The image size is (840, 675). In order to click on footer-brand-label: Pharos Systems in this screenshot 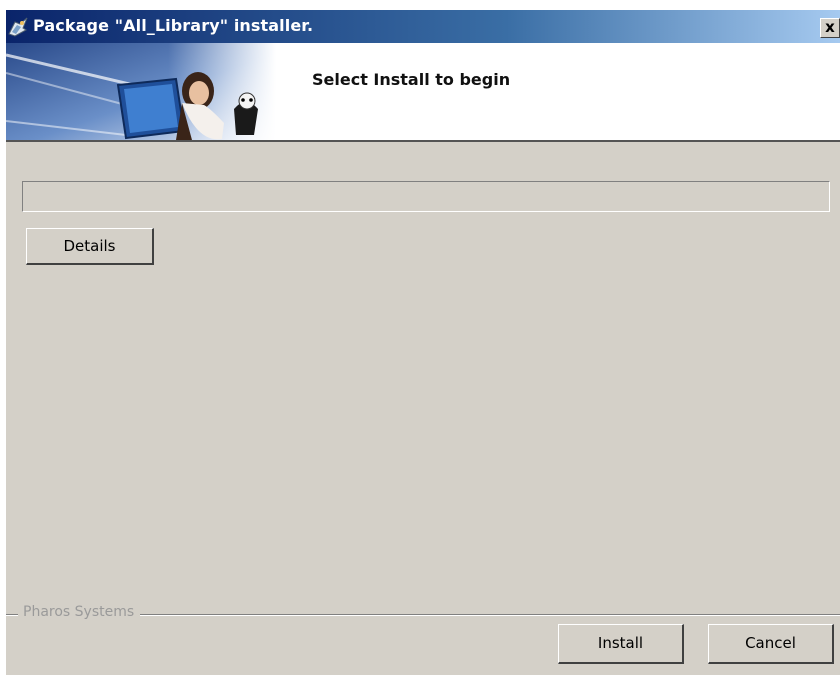, I will do `click(79, 612)`.